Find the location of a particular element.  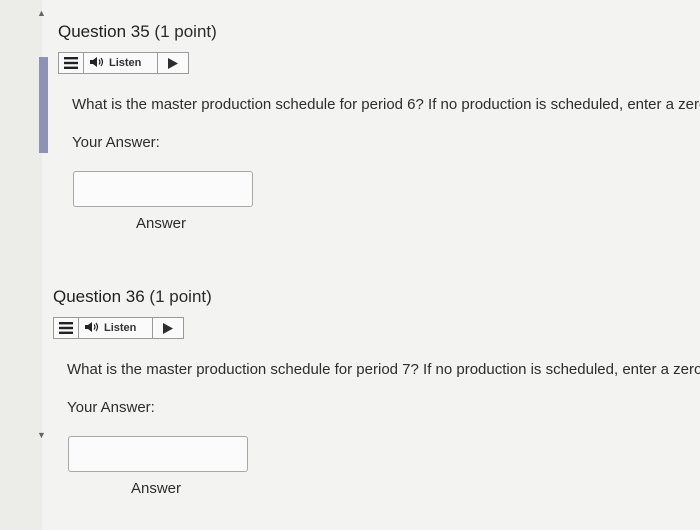

question-title: Question 35 (1 point) is located at coordinates (379, 32).